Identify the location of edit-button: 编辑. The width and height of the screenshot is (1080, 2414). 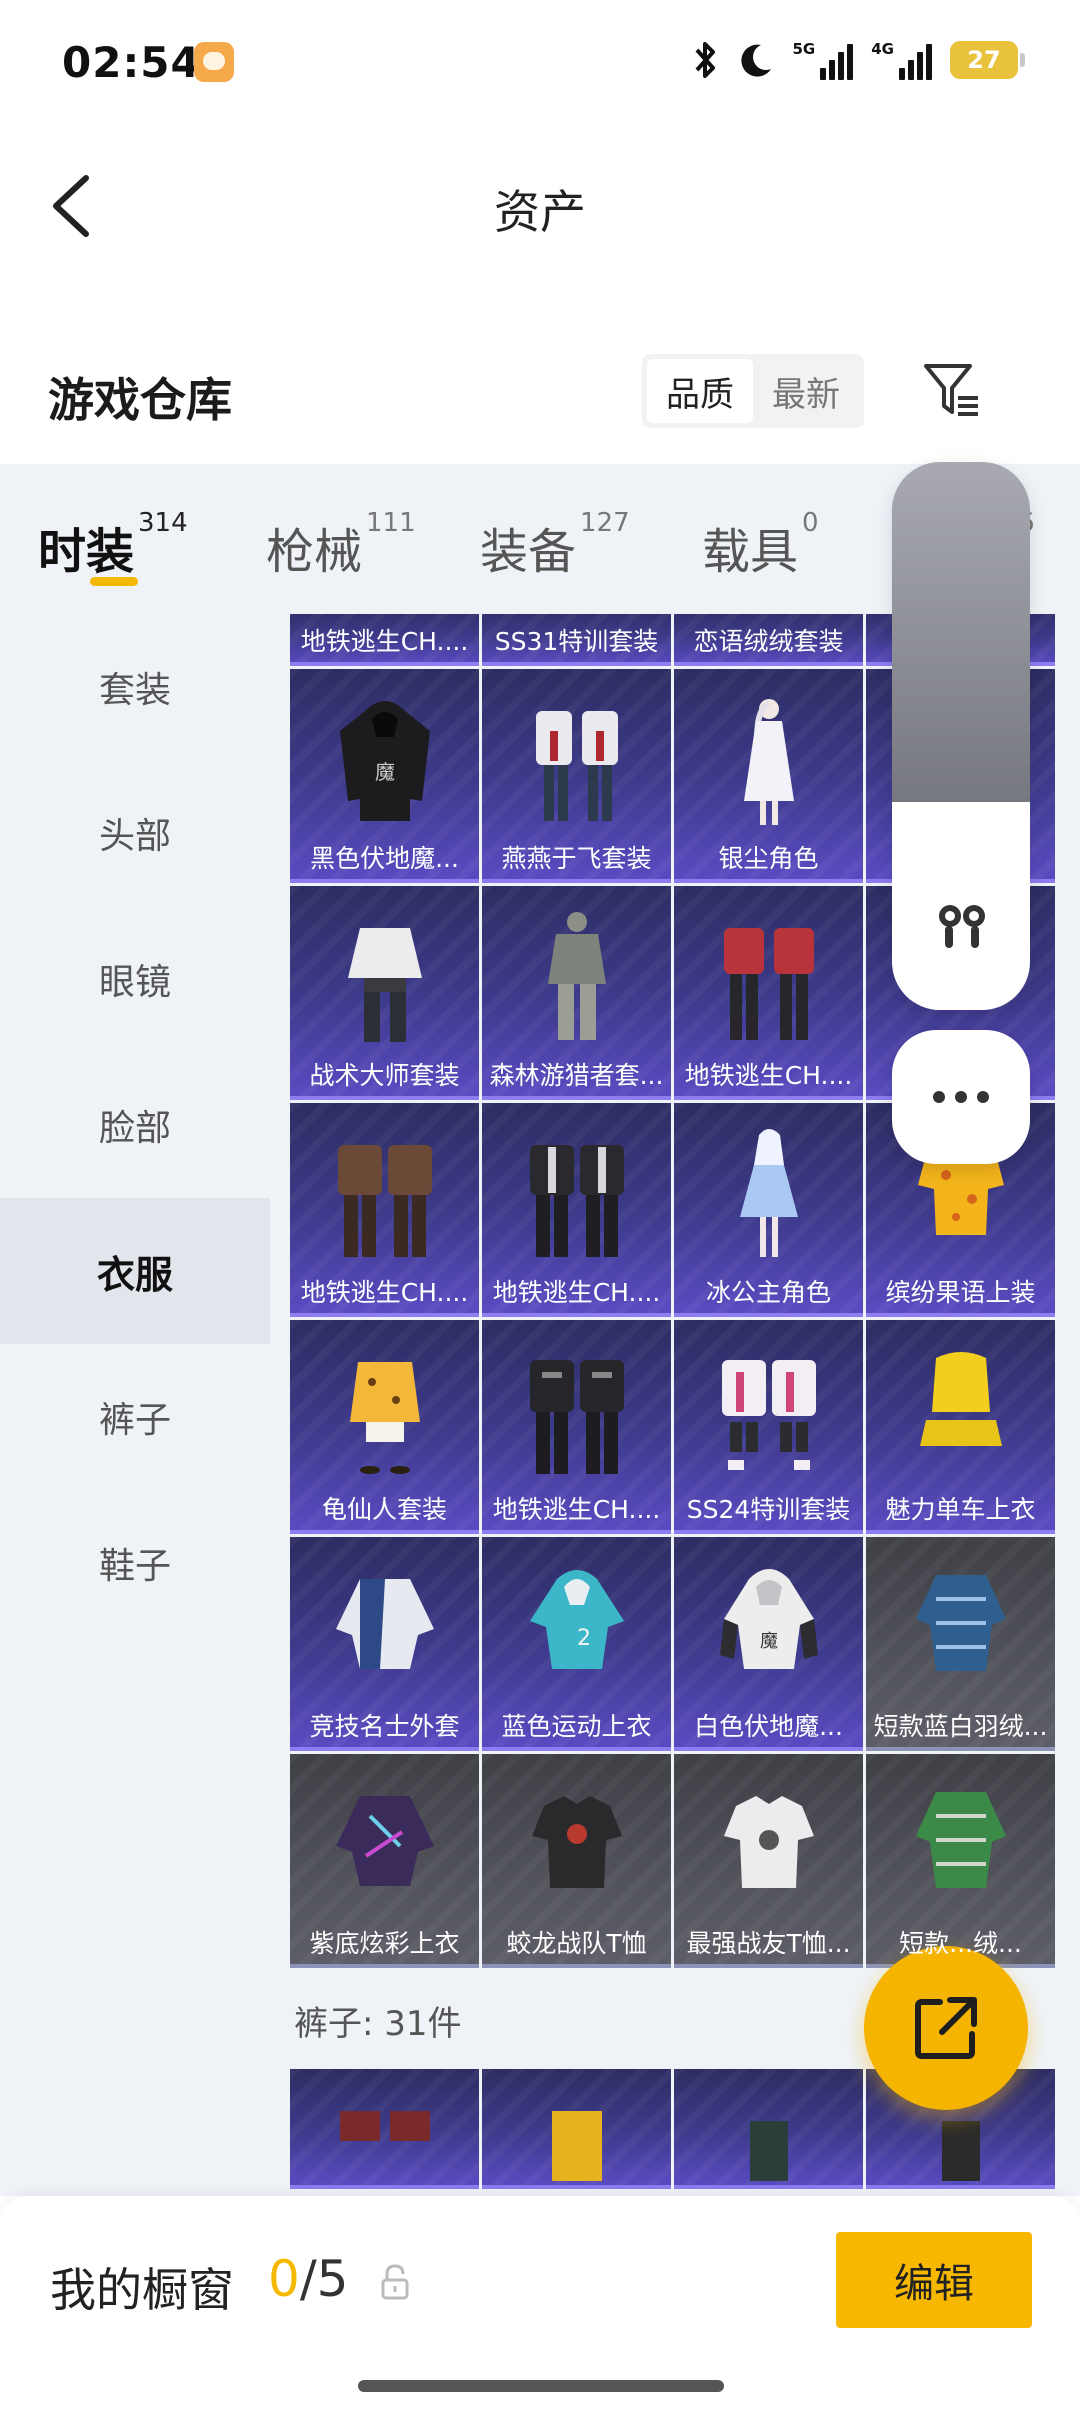
(934, 2280).